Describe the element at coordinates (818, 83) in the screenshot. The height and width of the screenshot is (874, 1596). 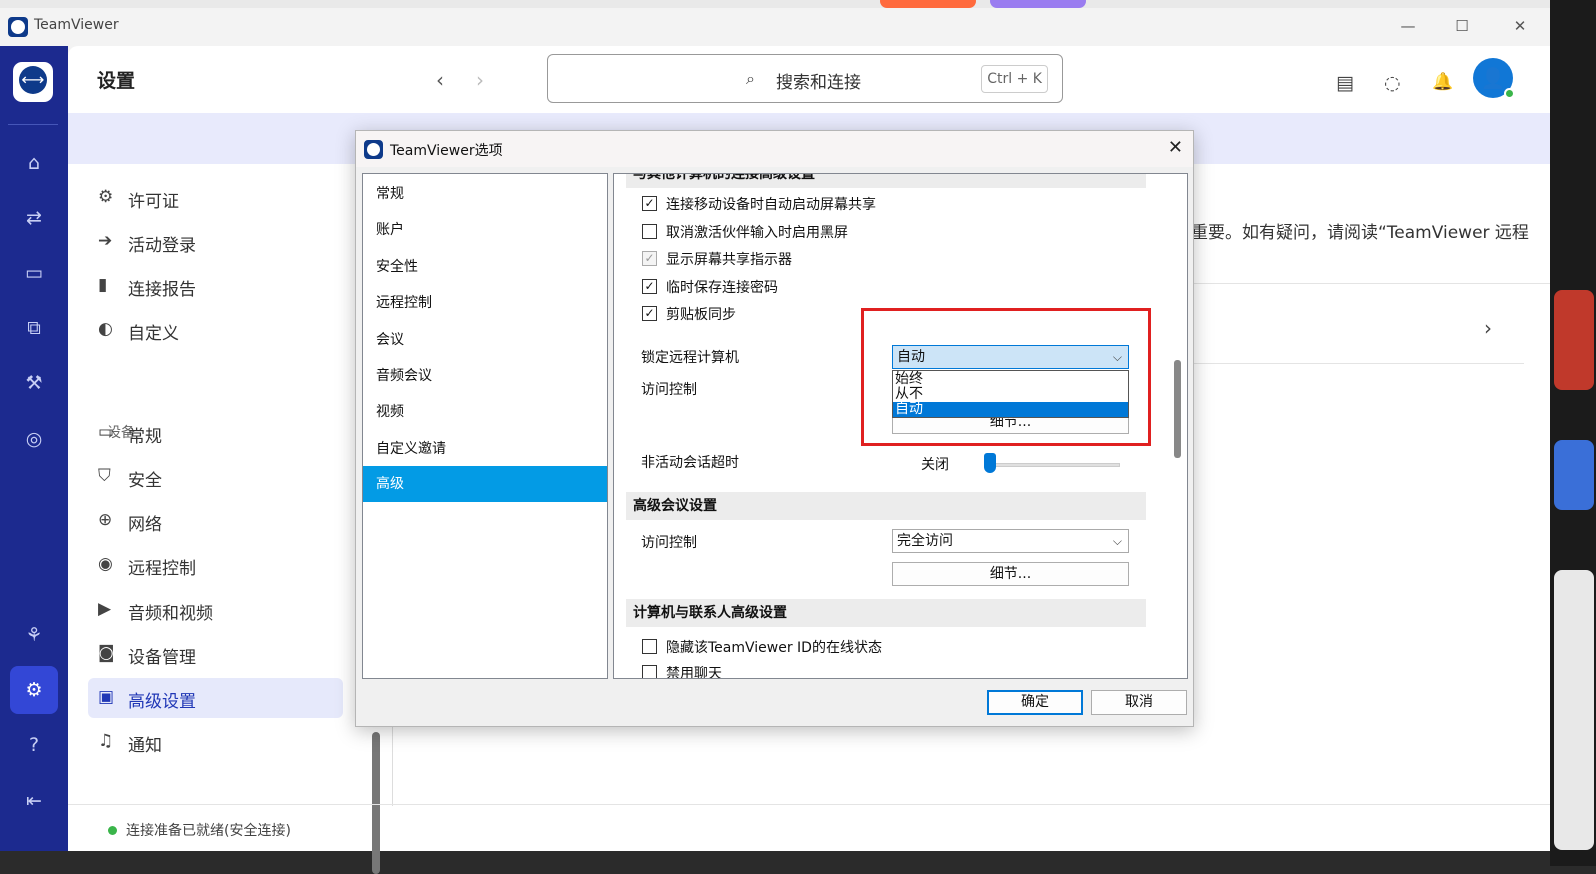
I see `search-placeholder: 搜索和连接` at that location.